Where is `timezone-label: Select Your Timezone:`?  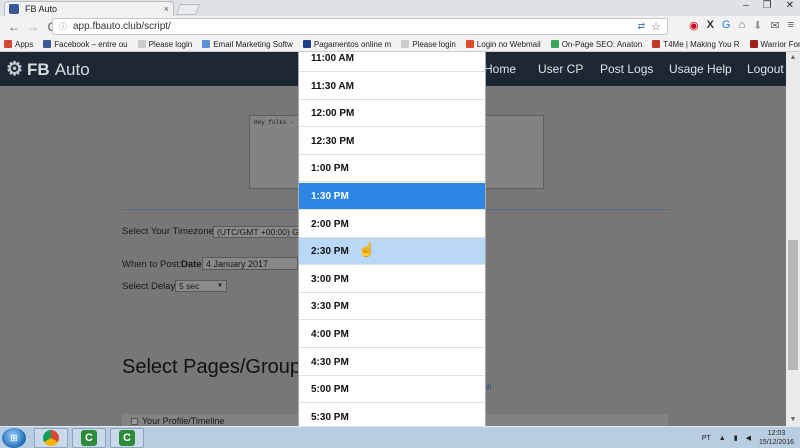 timezone-label: Select Your Timezone: is located at coordinates (169, 231).